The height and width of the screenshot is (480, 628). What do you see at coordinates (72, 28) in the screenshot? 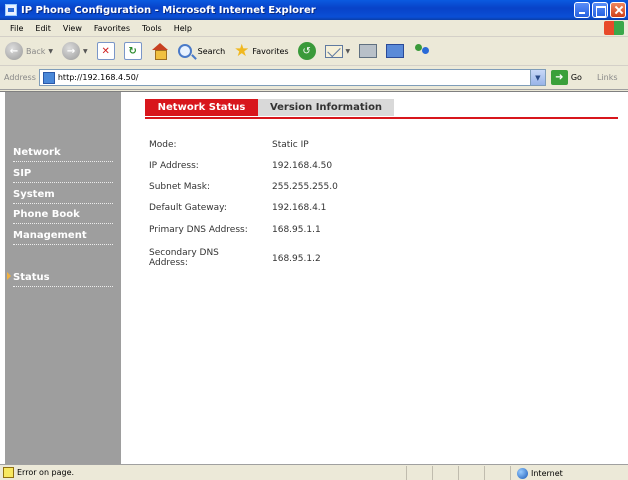
I see `menu-view: View` at bounding box center [72, 28].